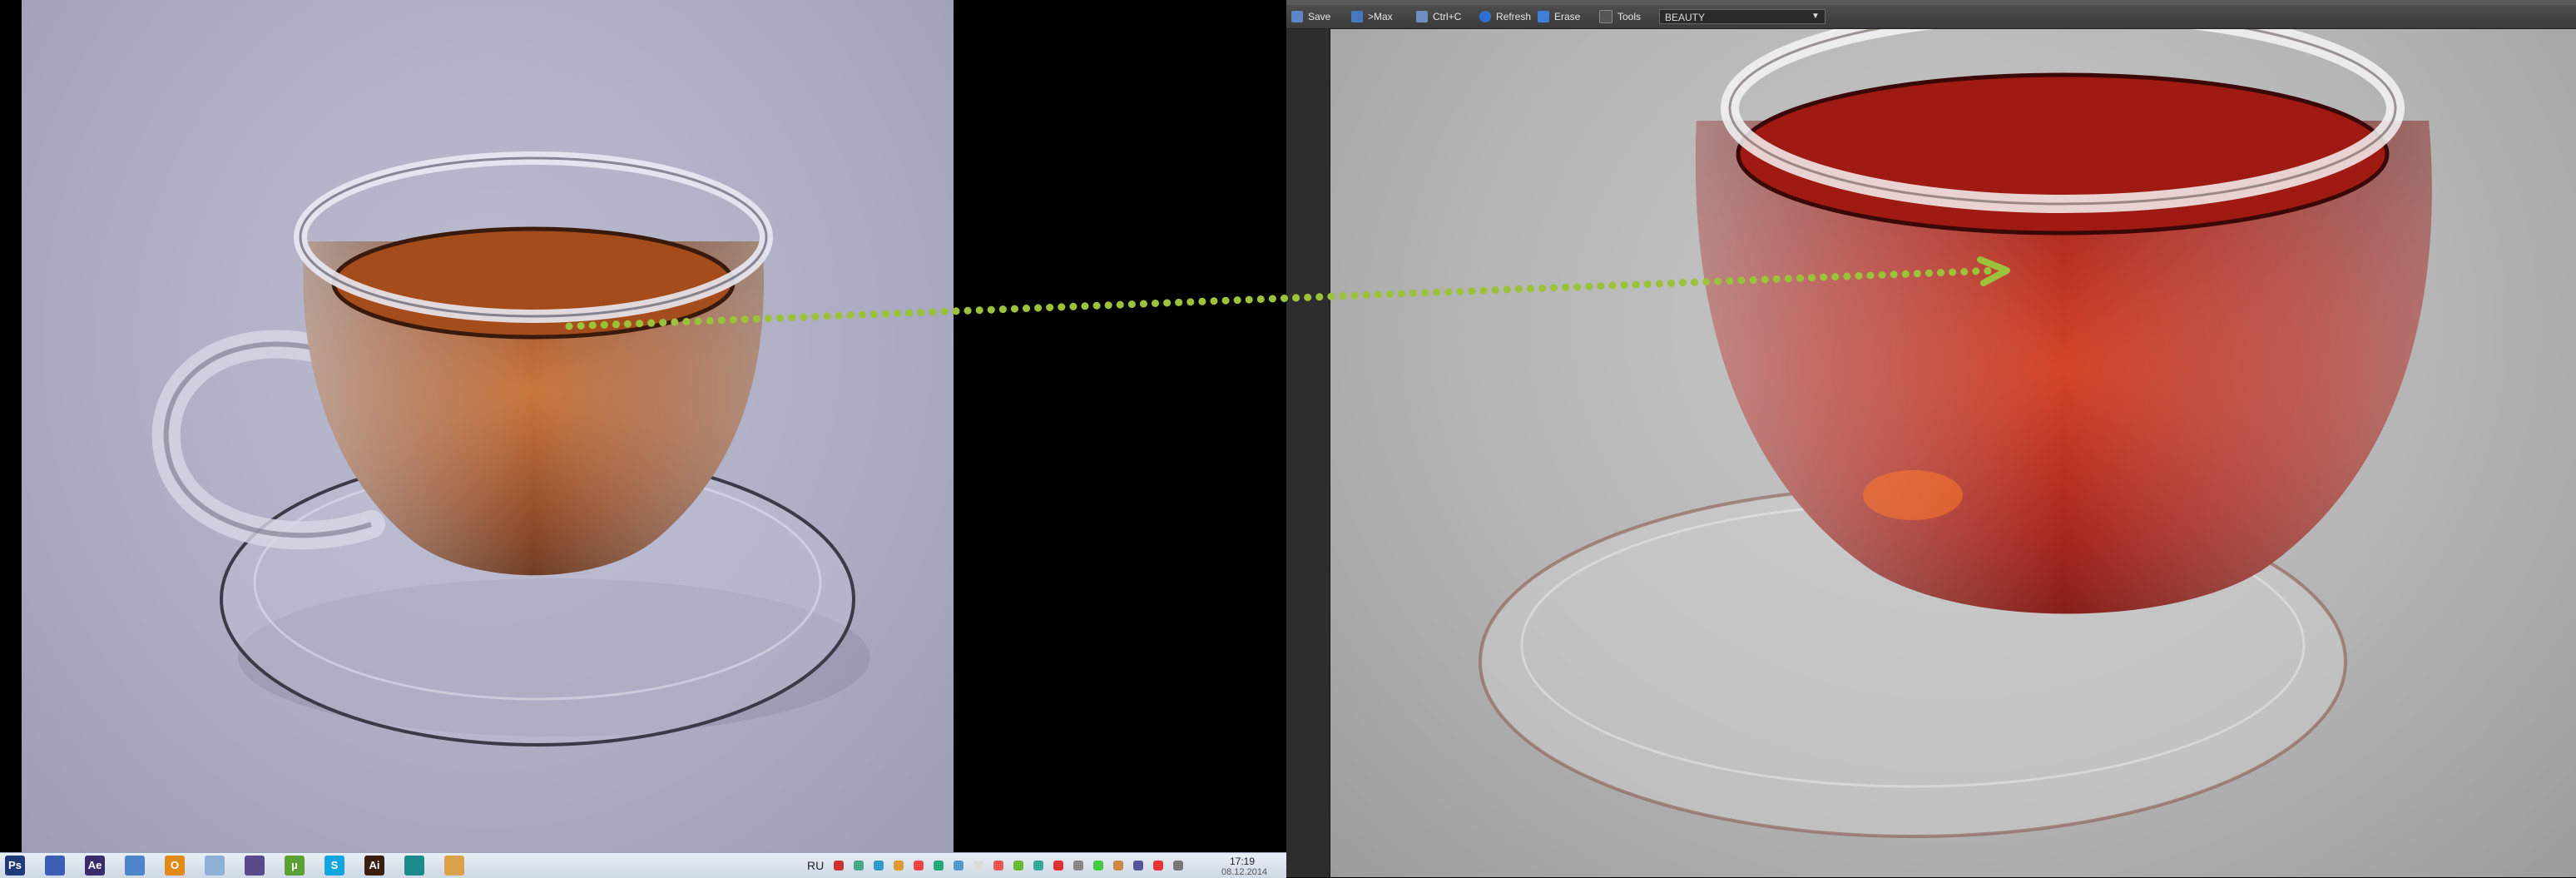 Image resolution: width=2576 pixels, height=878 pixels. What do you see at coordinates (414, 866) in the screenshot?
I see `3dsmax-icon` at bounding box center [414, 866].